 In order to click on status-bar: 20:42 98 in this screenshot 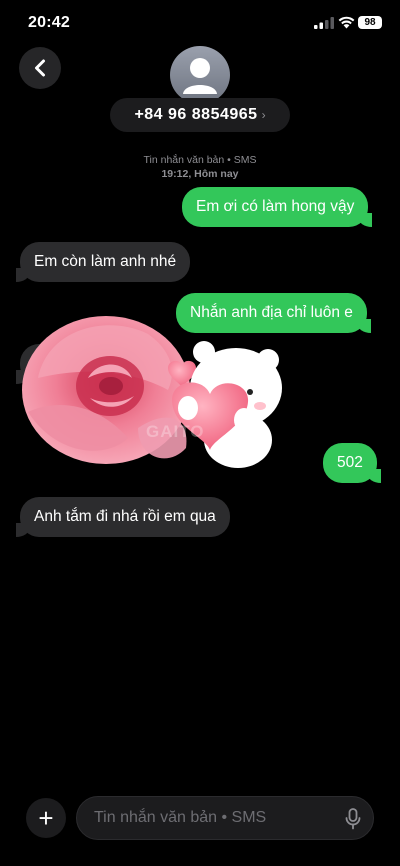, I will do `click(200, 23)`.